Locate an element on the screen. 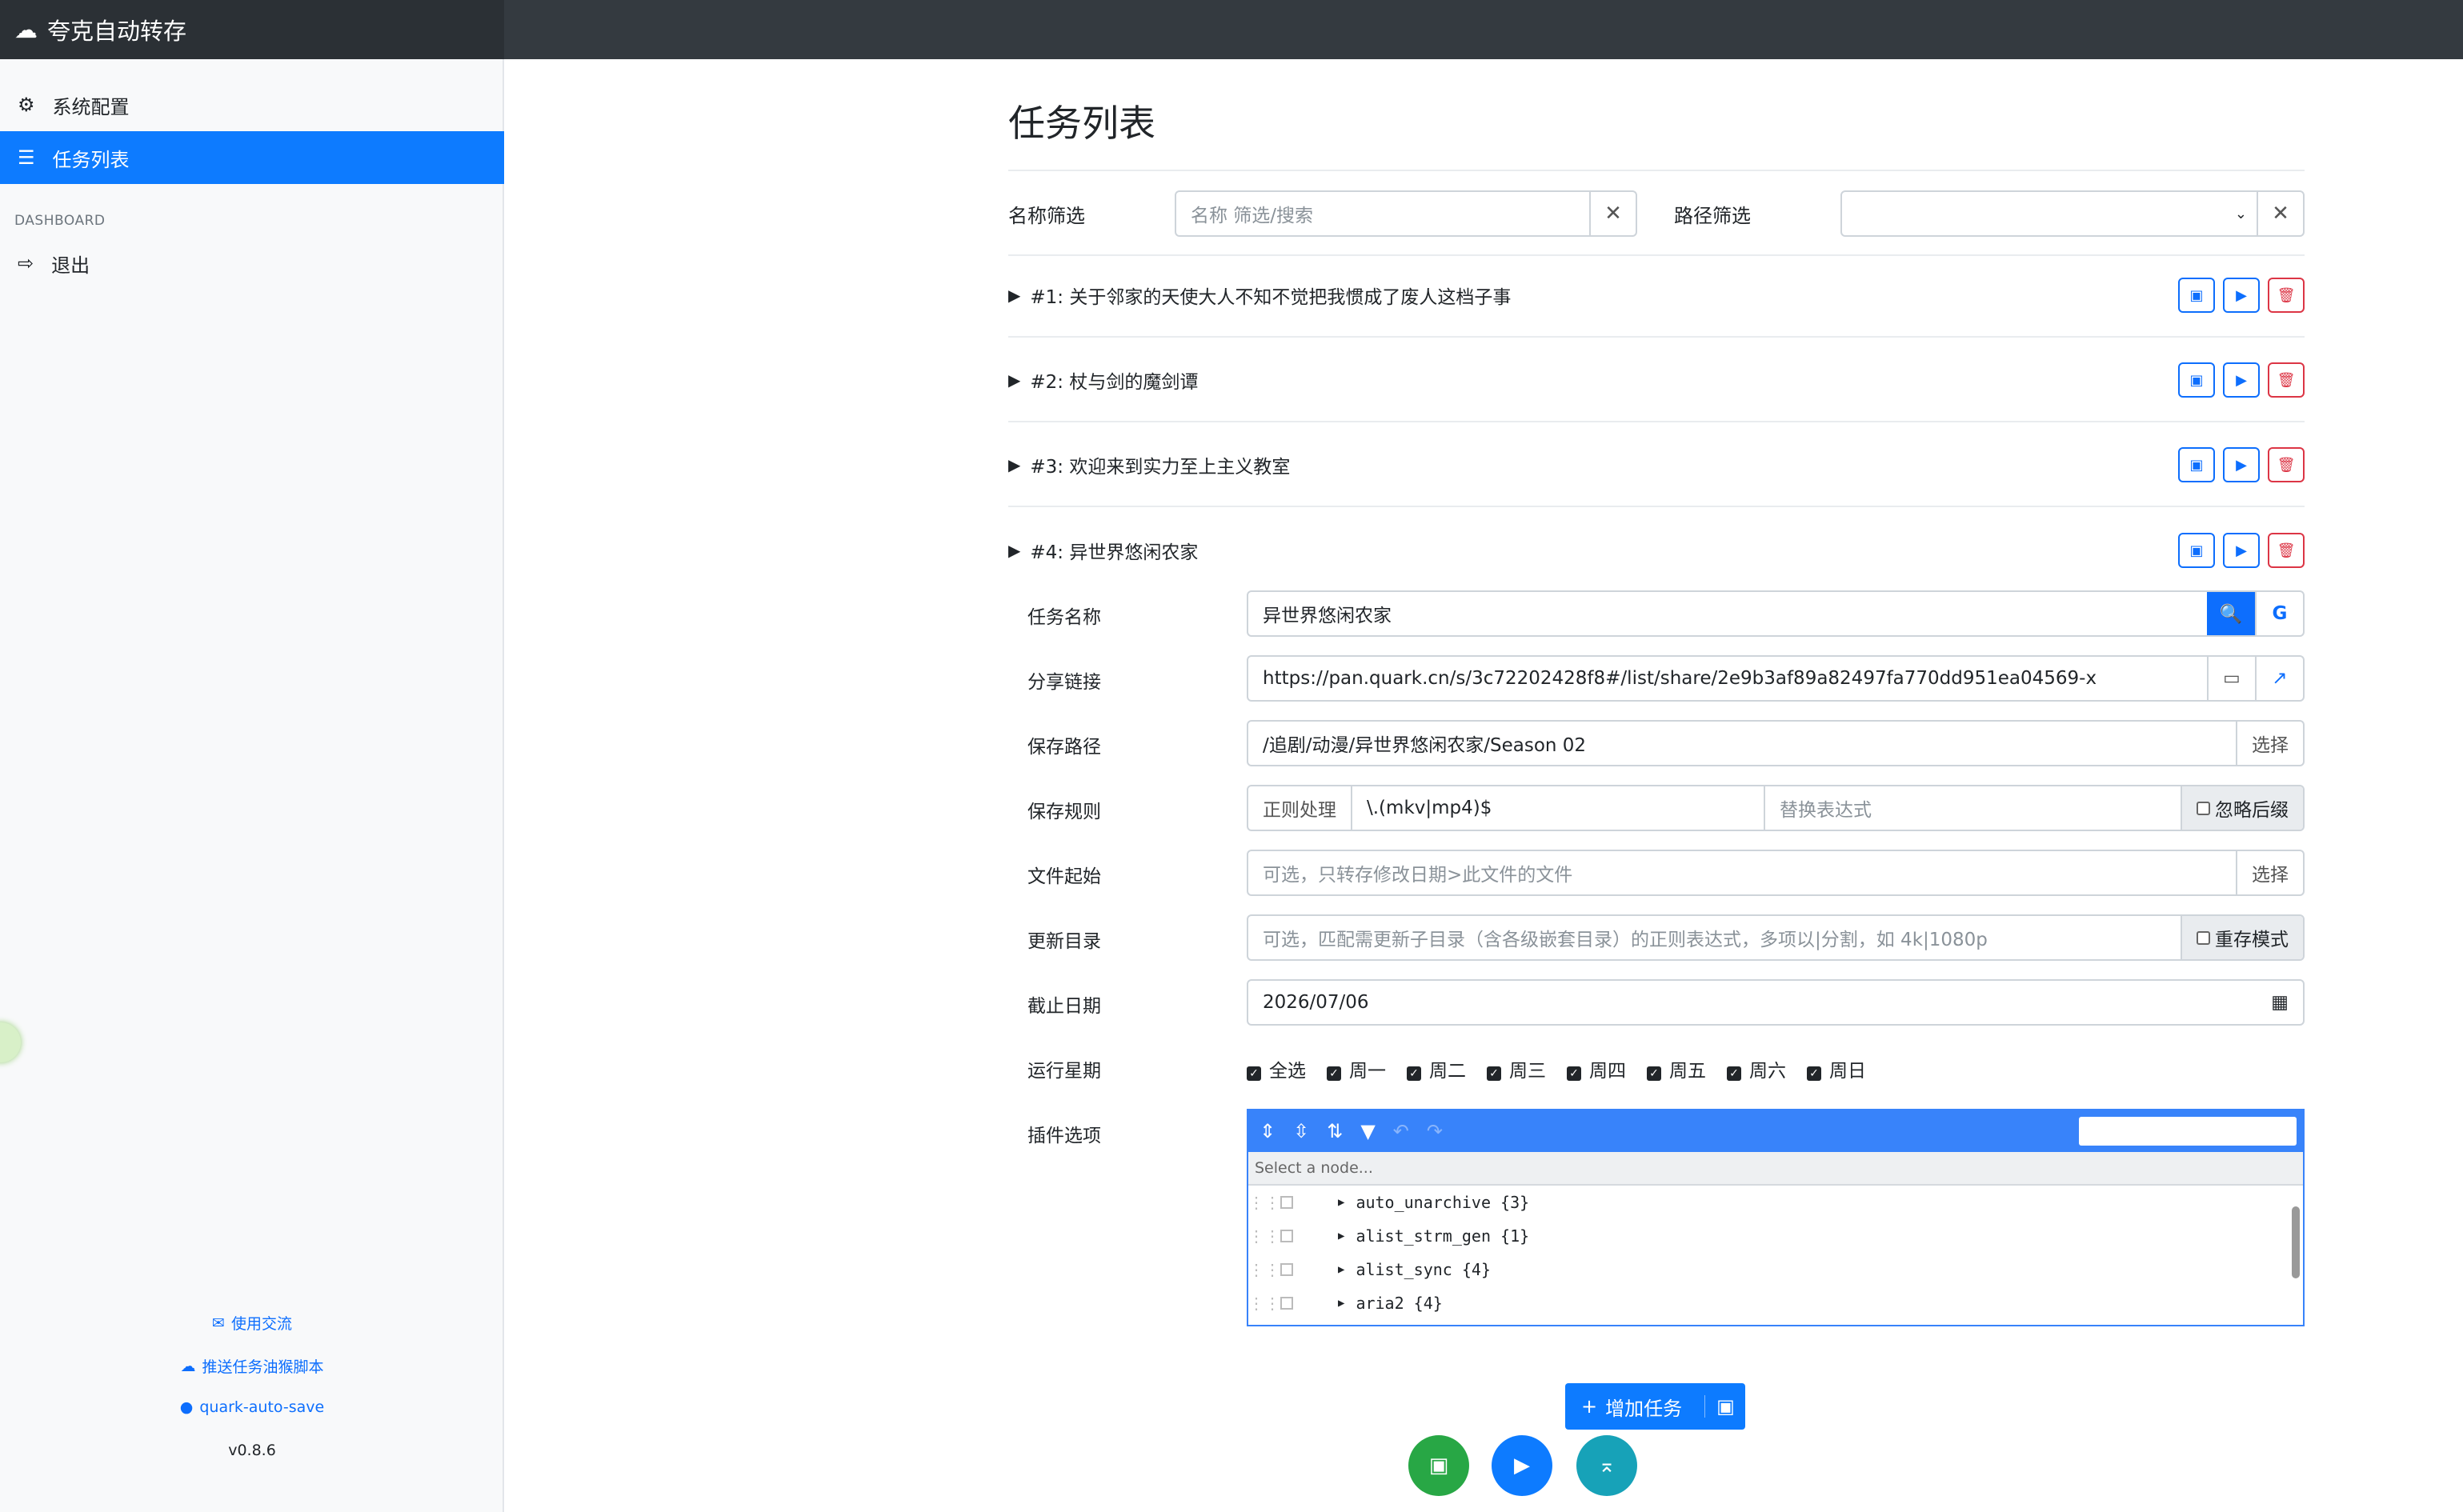 The width and height of the screenshot is (2463, 1512). sidebar-item-logout: ⇨ 退出 is located at coordinates (252, 263).